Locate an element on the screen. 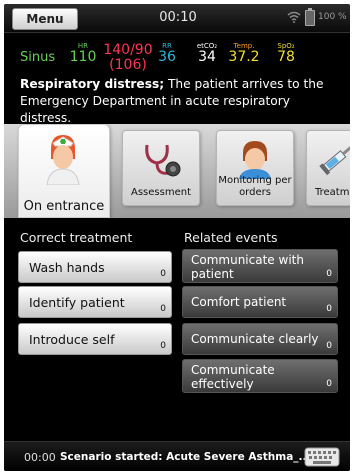  category-label: Treatm is located at coordinates (332, 192).